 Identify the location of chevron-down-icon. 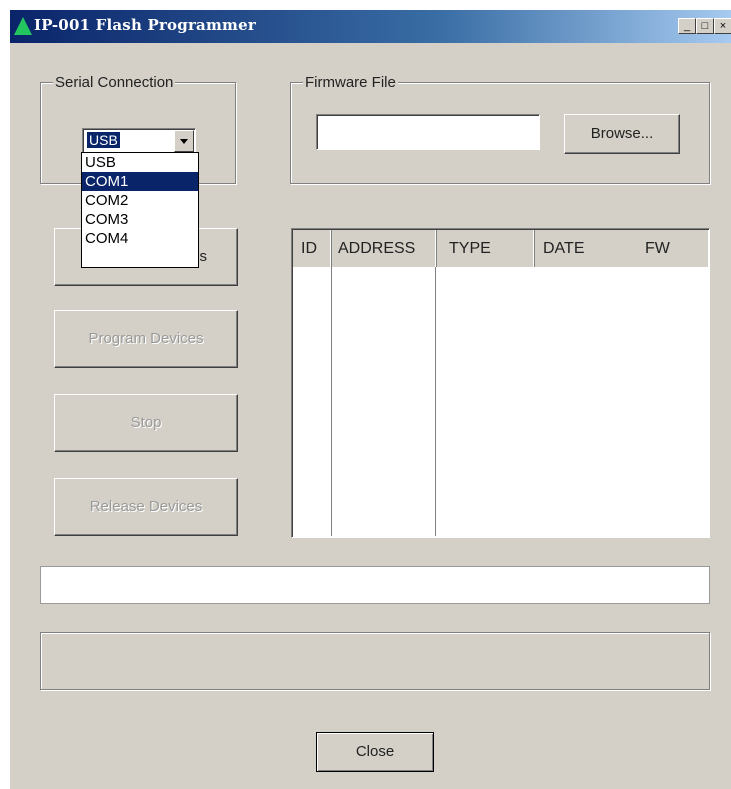
(184, 141).